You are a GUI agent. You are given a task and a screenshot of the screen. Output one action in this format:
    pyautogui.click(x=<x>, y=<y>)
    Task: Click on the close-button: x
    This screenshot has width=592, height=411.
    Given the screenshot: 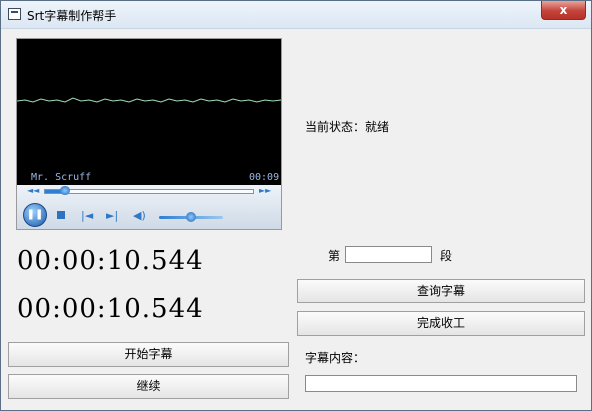 What is the action you would take?
    pyautogui.click(x=563, y=10)
    